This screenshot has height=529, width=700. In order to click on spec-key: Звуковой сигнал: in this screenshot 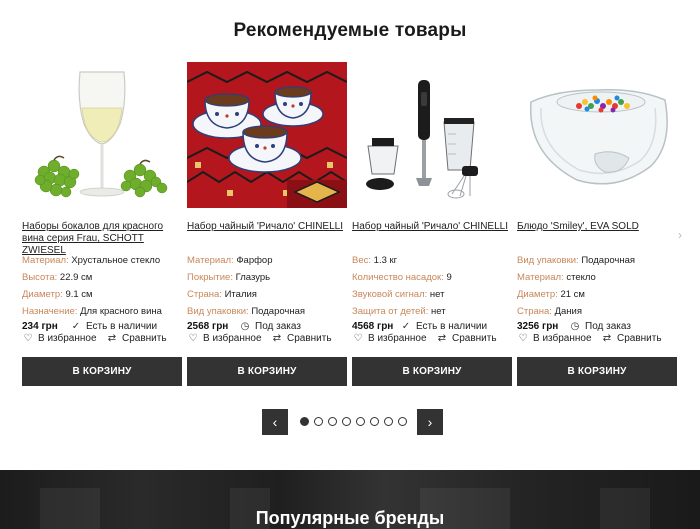, I will do `click(390, 294)`.